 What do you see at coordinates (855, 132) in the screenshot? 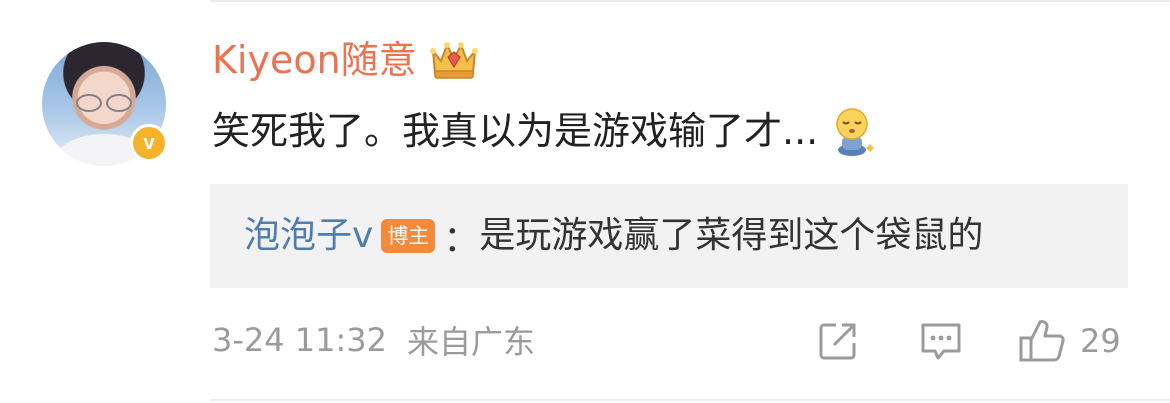
I see `sleepy-face-emoji-icon` at bounding box center [855, 132].